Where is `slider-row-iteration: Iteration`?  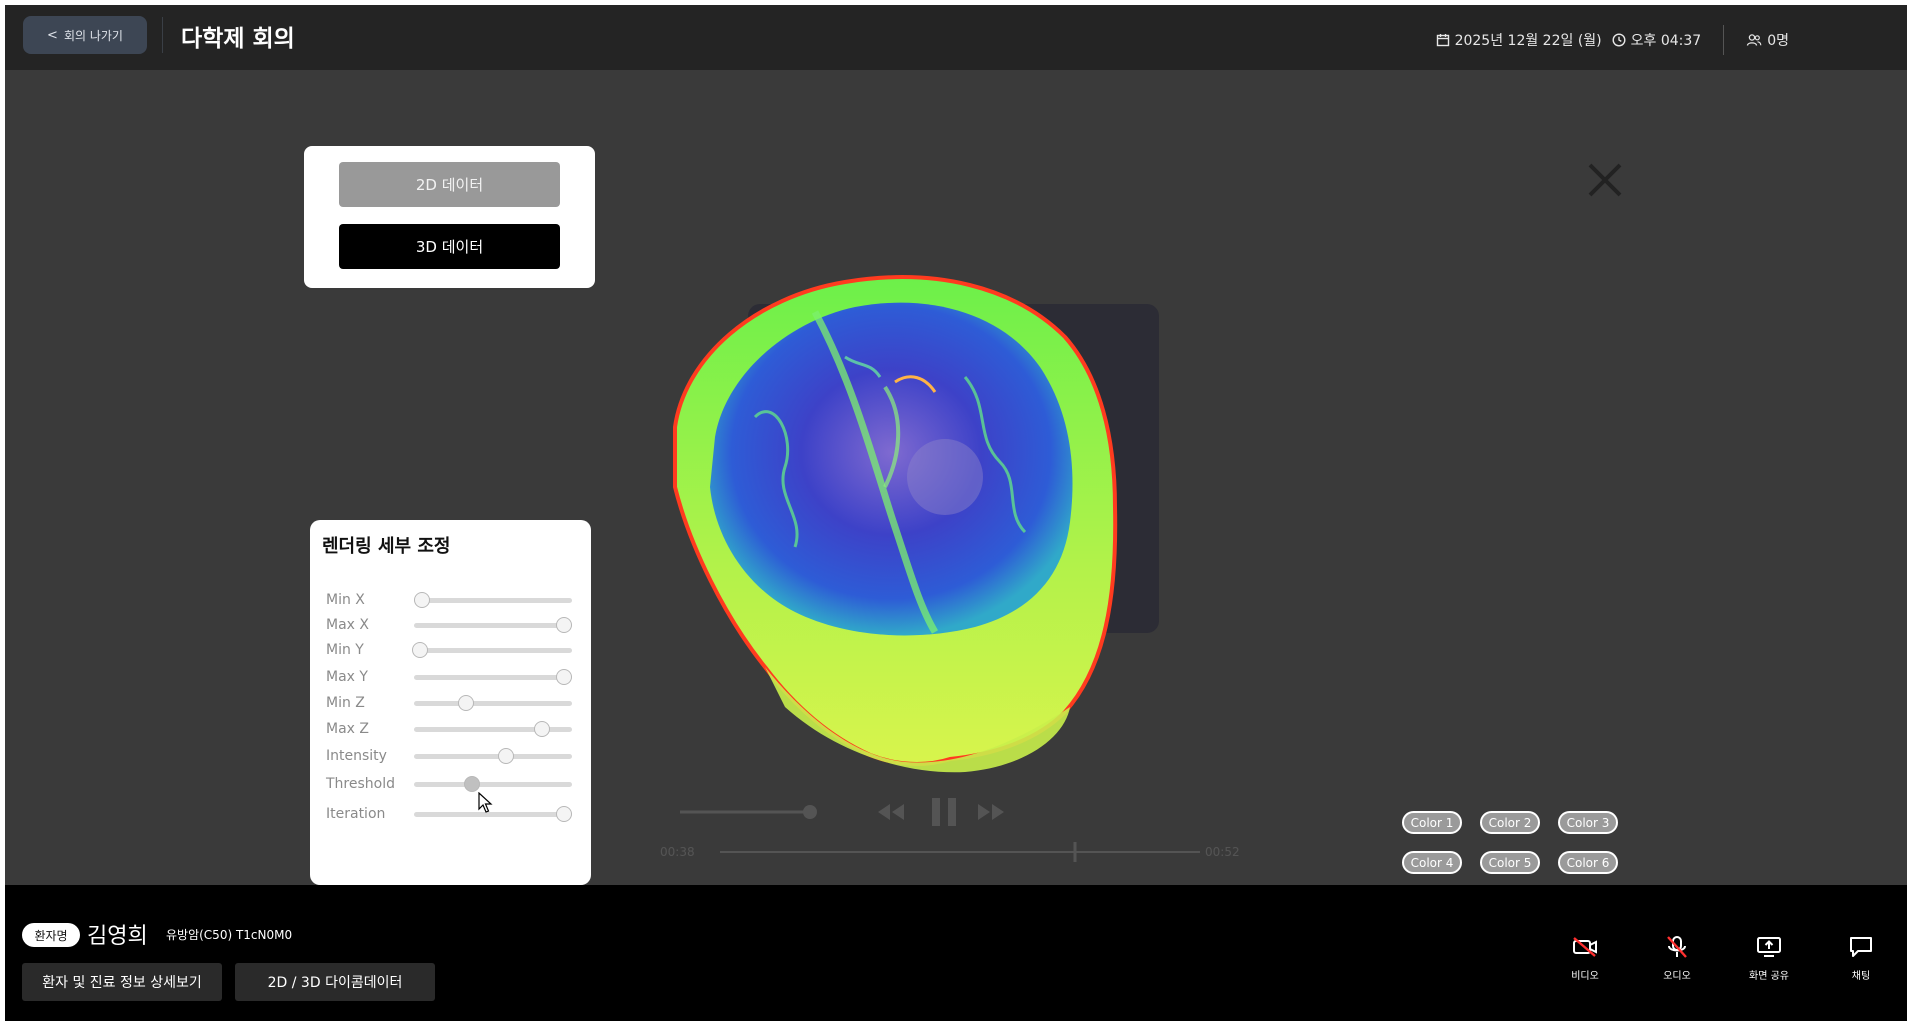 slider-row-iteration: Iteration is located at coordinates (451, 814).